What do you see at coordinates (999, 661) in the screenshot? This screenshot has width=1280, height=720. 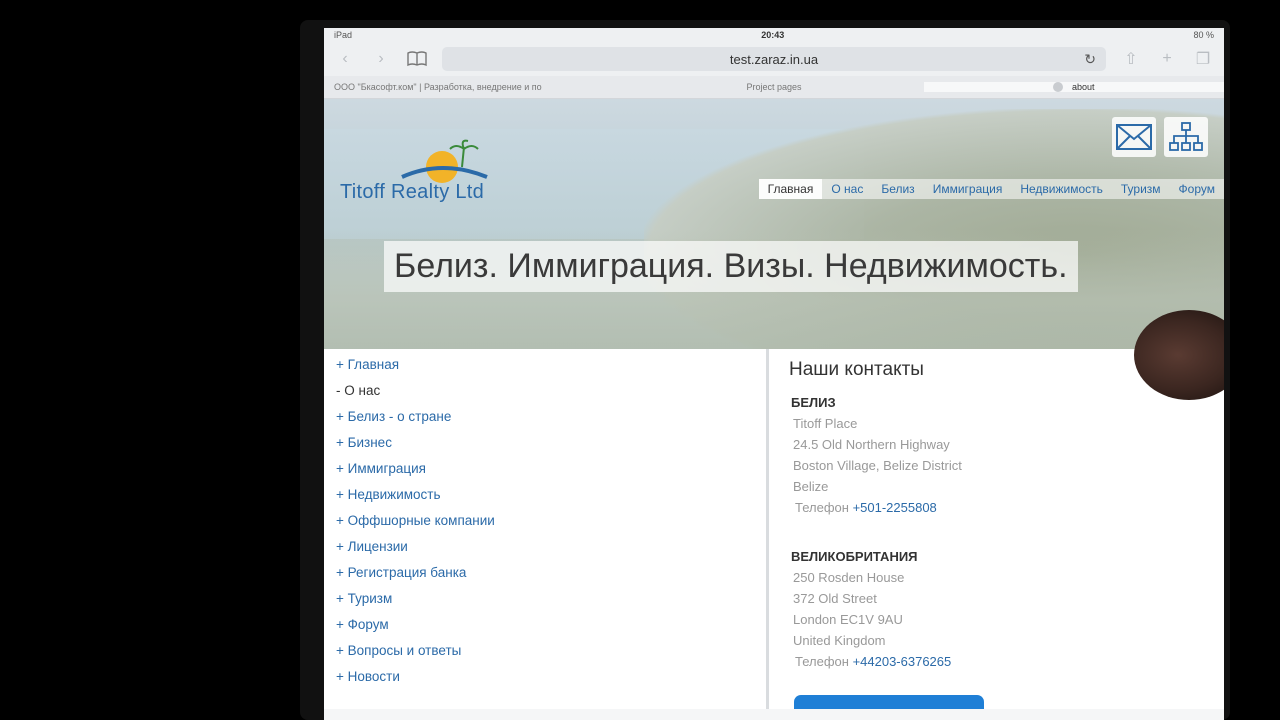 I see `uk-phone-row: Телефон +44203-6376265` at bounding box center [999, 661].